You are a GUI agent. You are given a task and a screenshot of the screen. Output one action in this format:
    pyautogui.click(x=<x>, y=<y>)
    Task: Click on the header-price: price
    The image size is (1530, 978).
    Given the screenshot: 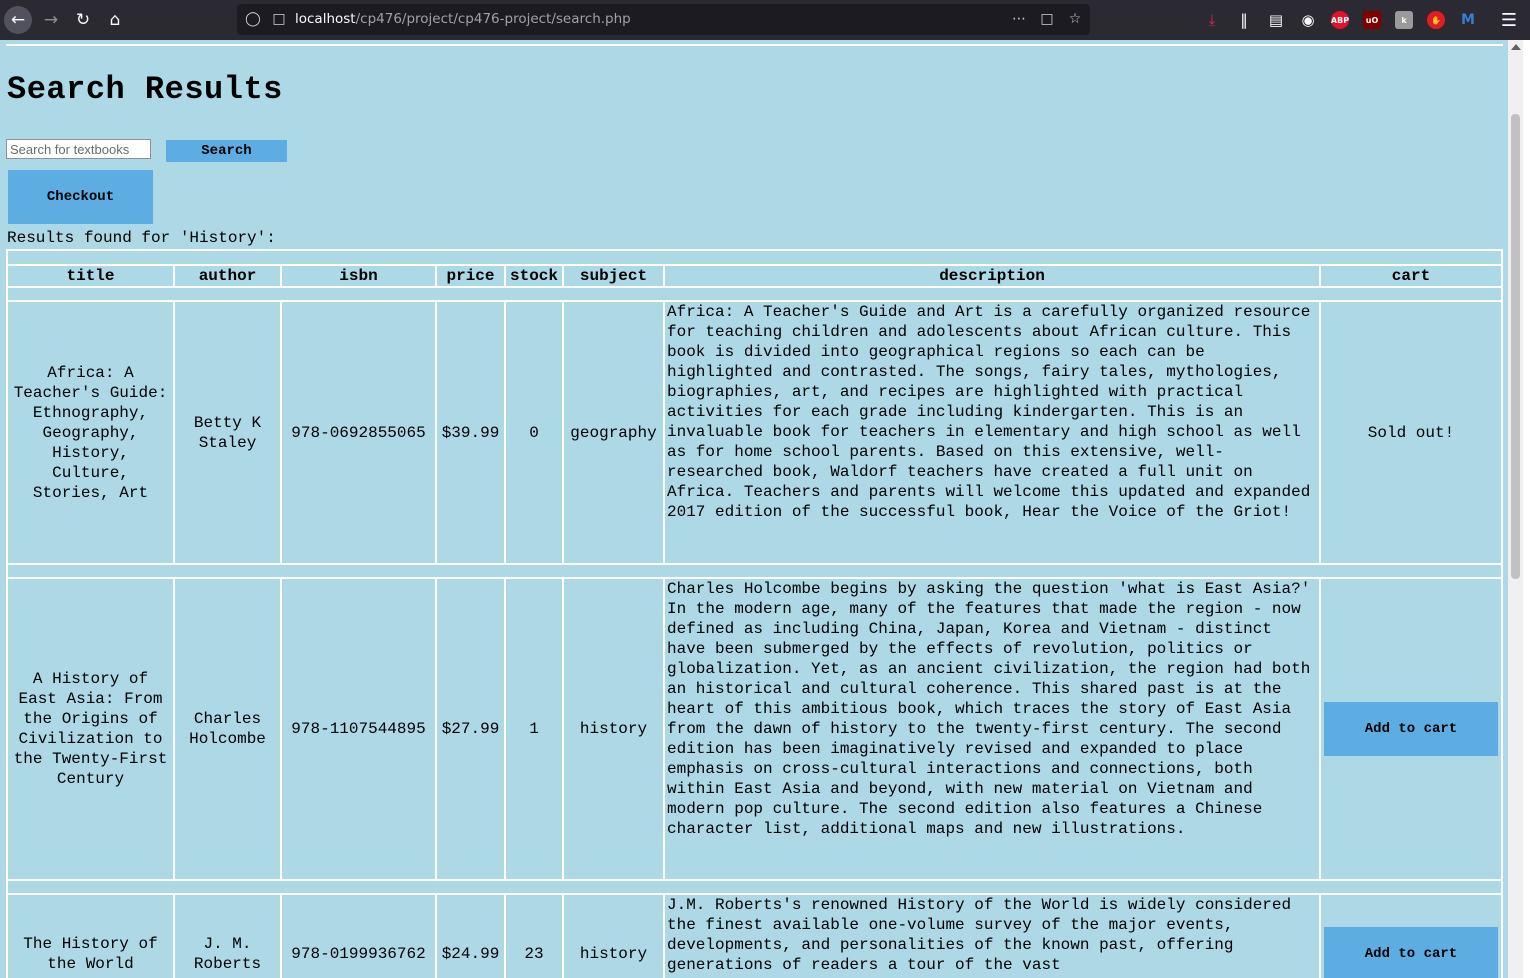 What is the action you would take?
    pyautogui.click(x=470, y=276)
    